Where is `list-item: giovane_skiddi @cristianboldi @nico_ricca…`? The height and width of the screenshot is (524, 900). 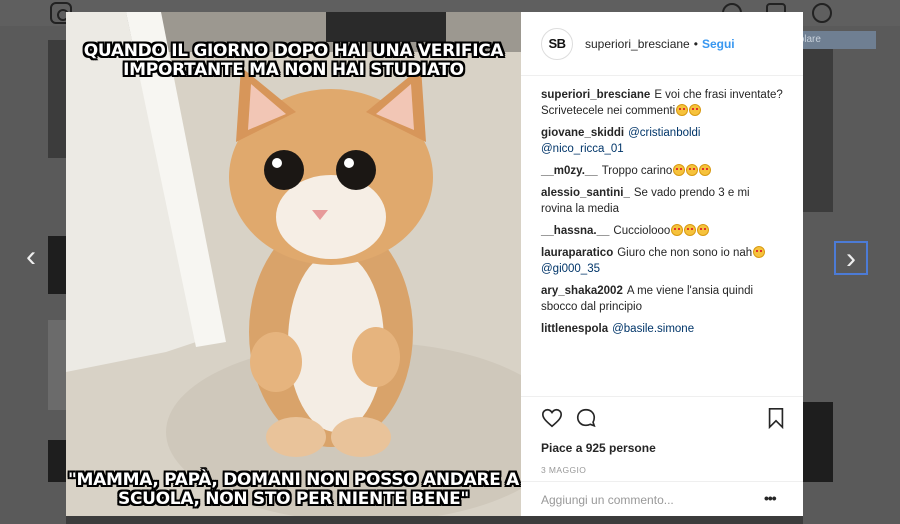
list-item: giovane_skiddi @cristianboldi @nico_ricca… is located at coordinates (662, 141).